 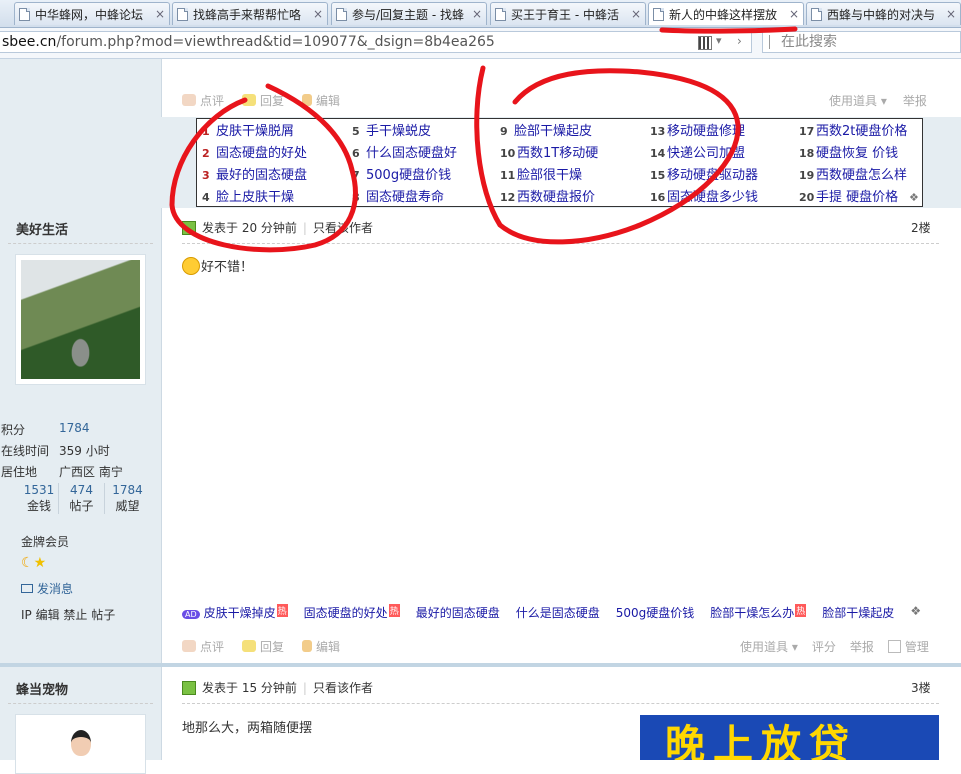 I want to click on post2-header: 发表于 20 分钟前 | 只看该作者, so click(x=277, y=227).